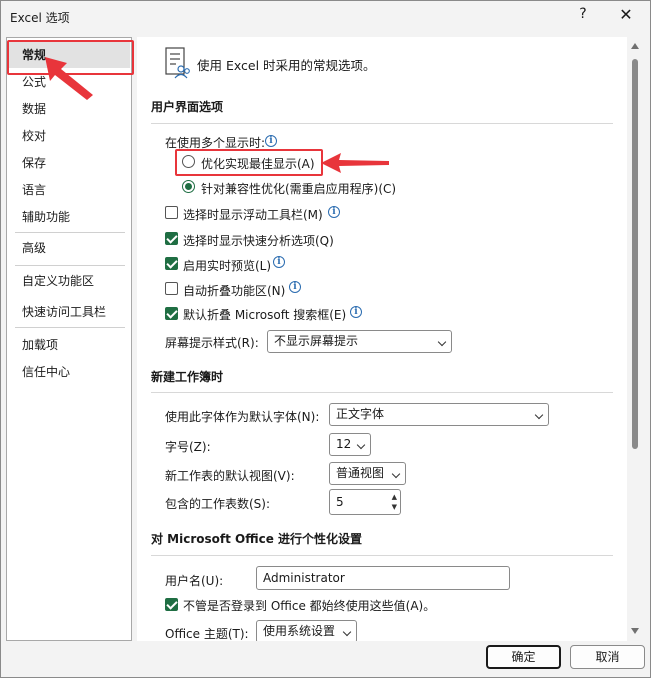 This screenshot has width=651, height=678. What do you see at coordinates (177, 63) in the screenshot?
I see `options-people-icon` at bounding box center [177, 63].